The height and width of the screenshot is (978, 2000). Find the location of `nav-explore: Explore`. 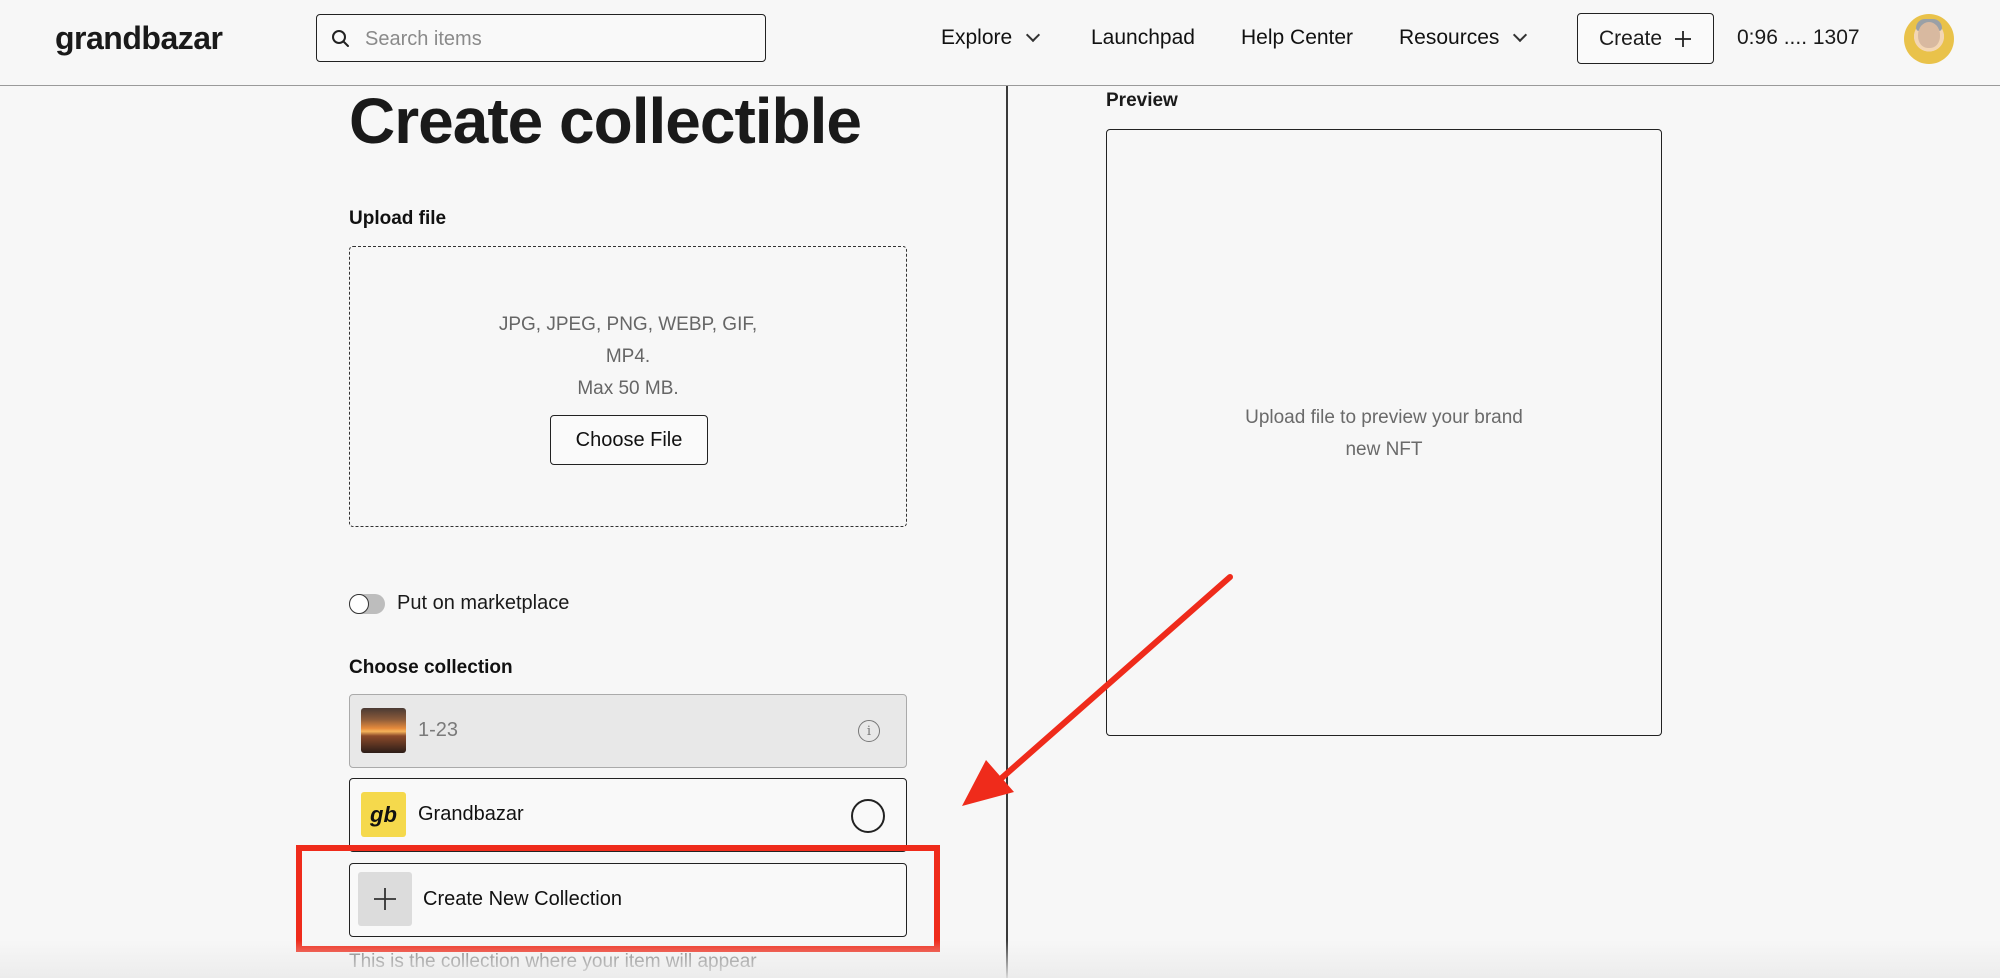

nav-explore: Explore is located at coordinates (991, 38).